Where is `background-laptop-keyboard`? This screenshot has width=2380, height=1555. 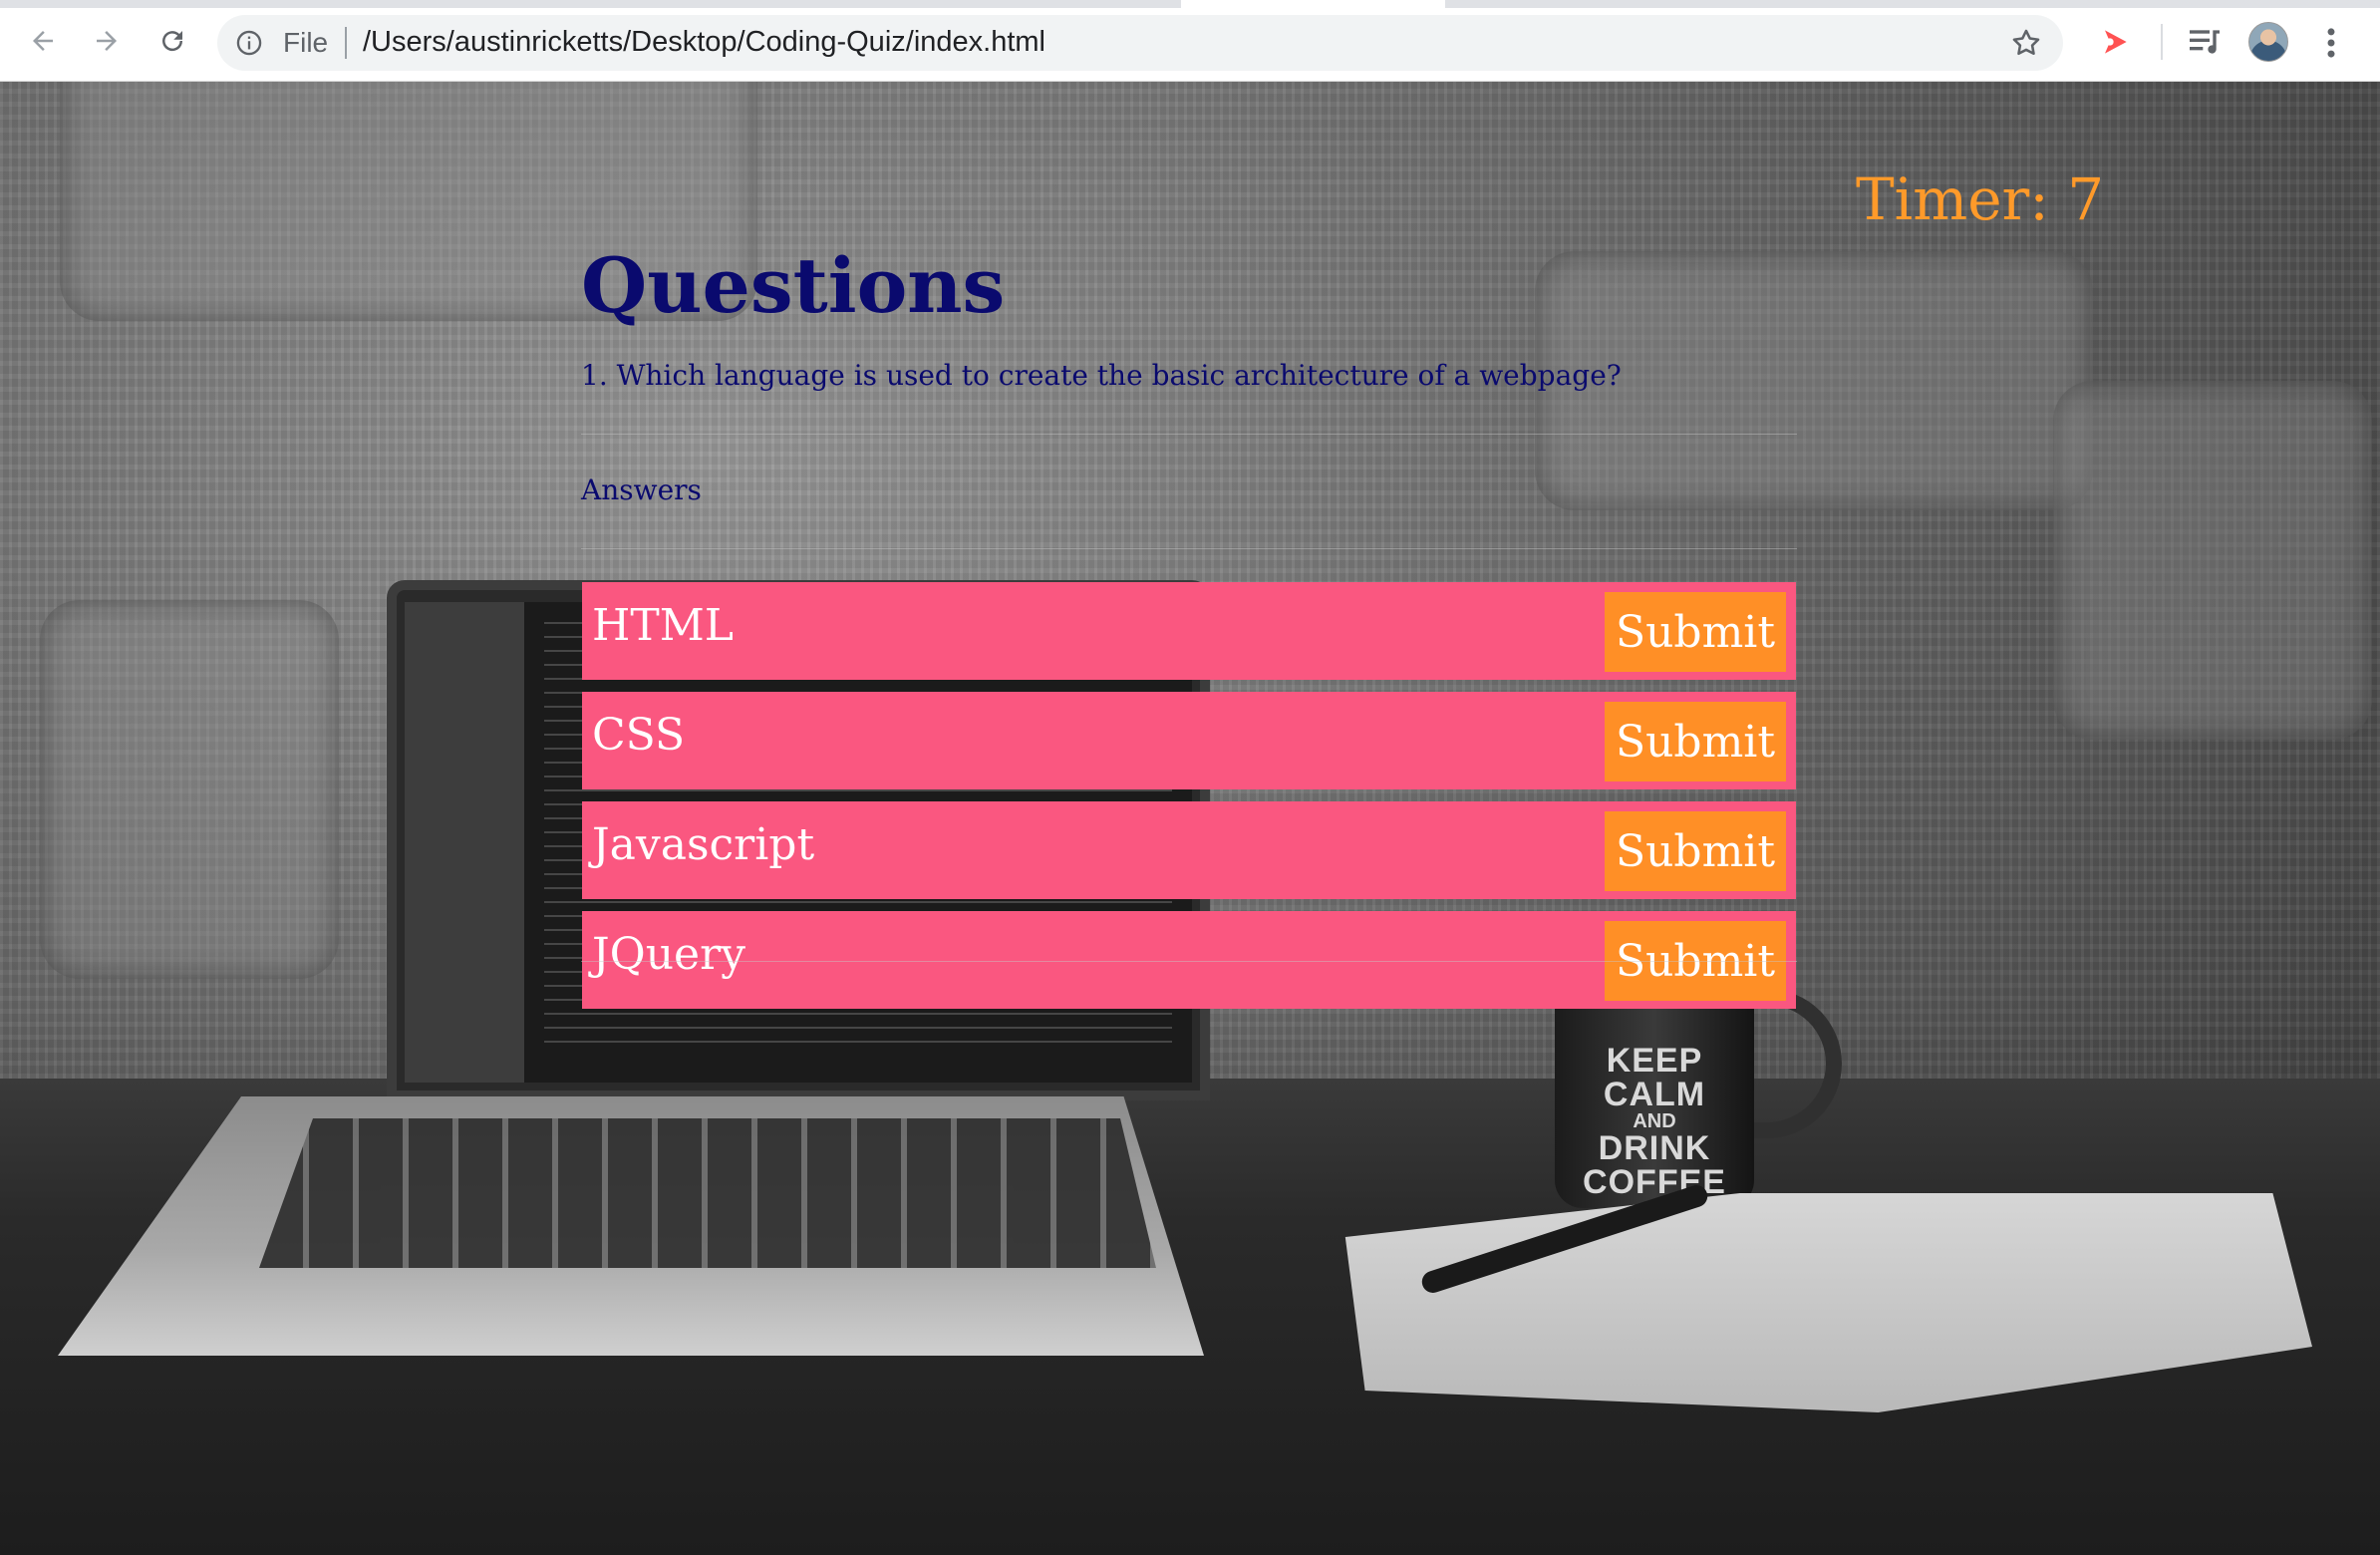
background-laptop-keyboard is located at coordinates (707, 1193).